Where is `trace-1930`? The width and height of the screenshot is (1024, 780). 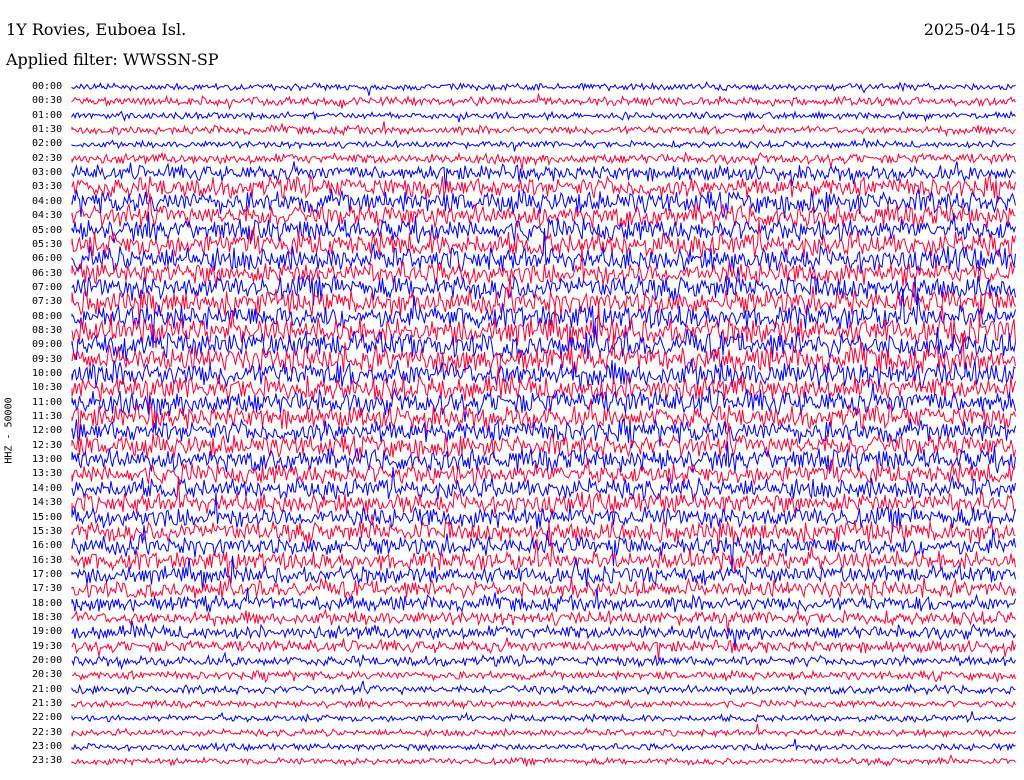 trace-1930 is located at coordinates (543, 648).